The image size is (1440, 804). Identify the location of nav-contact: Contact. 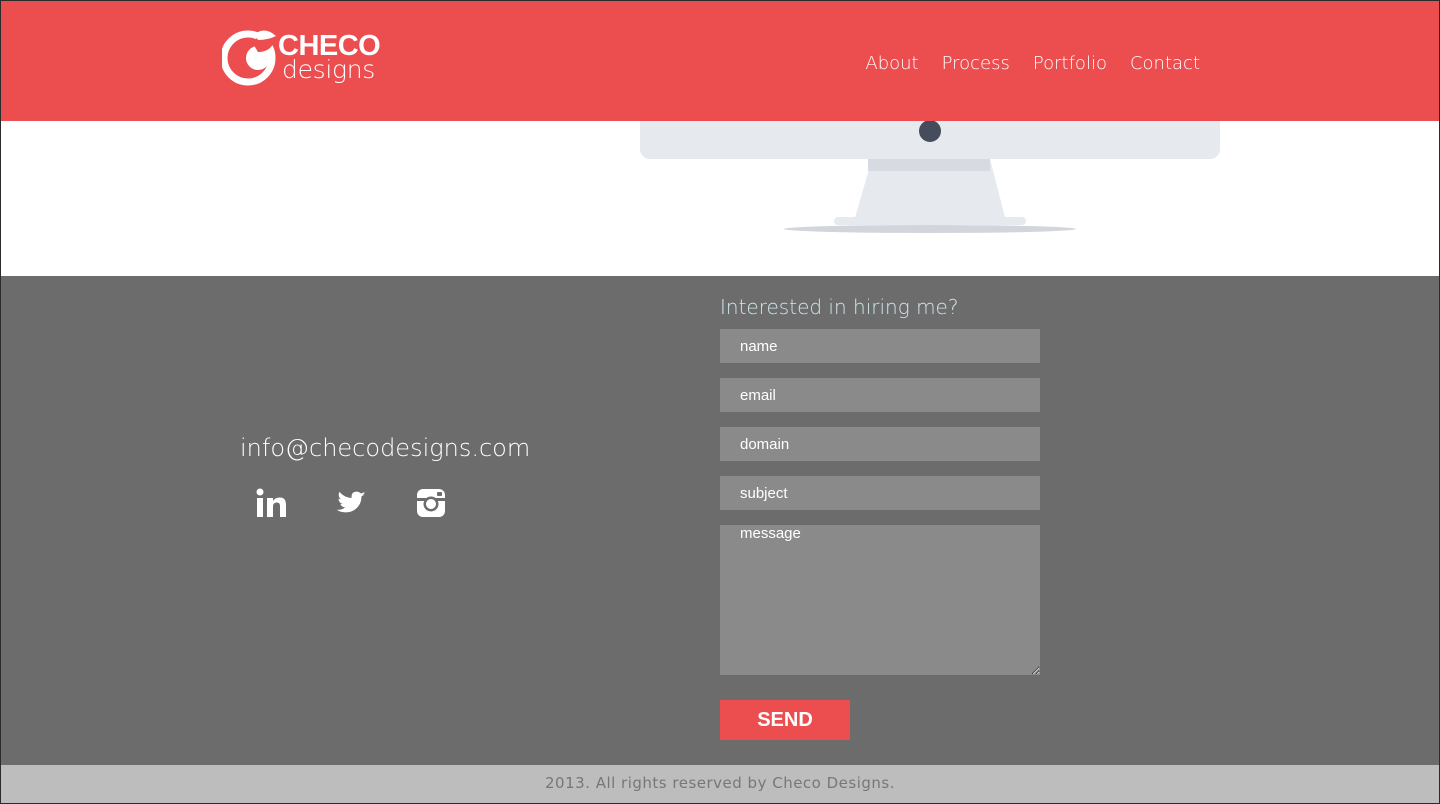
(1165, 64).